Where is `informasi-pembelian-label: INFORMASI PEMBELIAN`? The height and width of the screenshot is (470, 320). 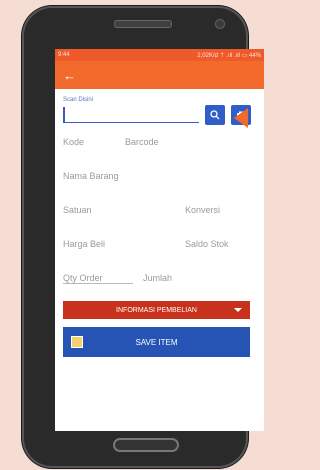 informasi-pembelian-label: INFORMASI PEMBELIAN is located at coordinates (156, 310).